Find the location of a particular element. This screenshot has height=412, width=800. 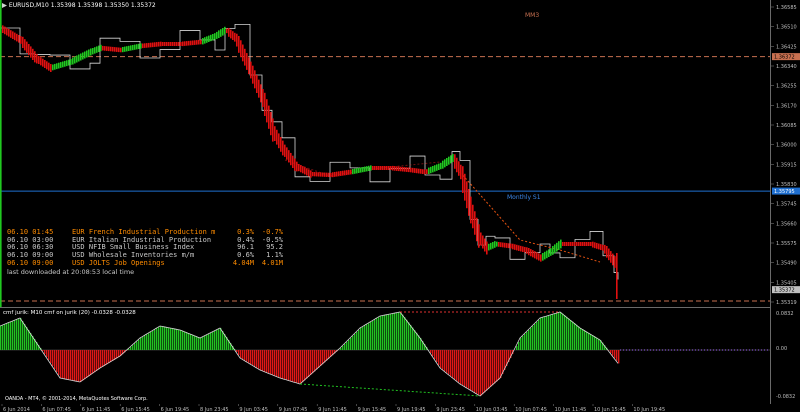

price-tick-label: 1.35405 is located at coordinates (786, 283).